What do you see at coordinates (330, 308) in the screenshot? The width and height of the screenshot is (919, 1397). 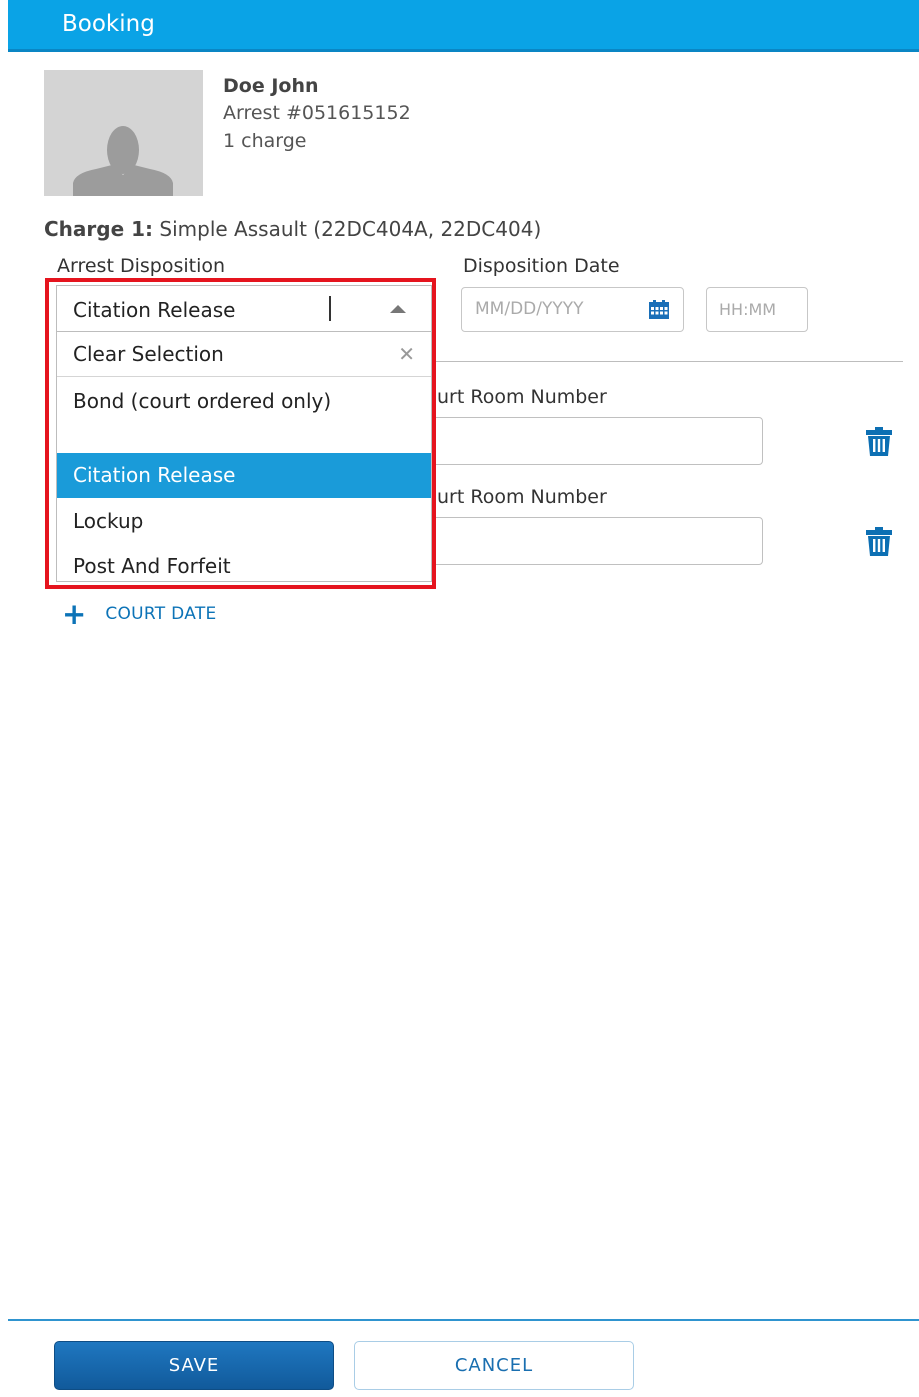 I see `text-cursor` at bounding box center [330, 308].